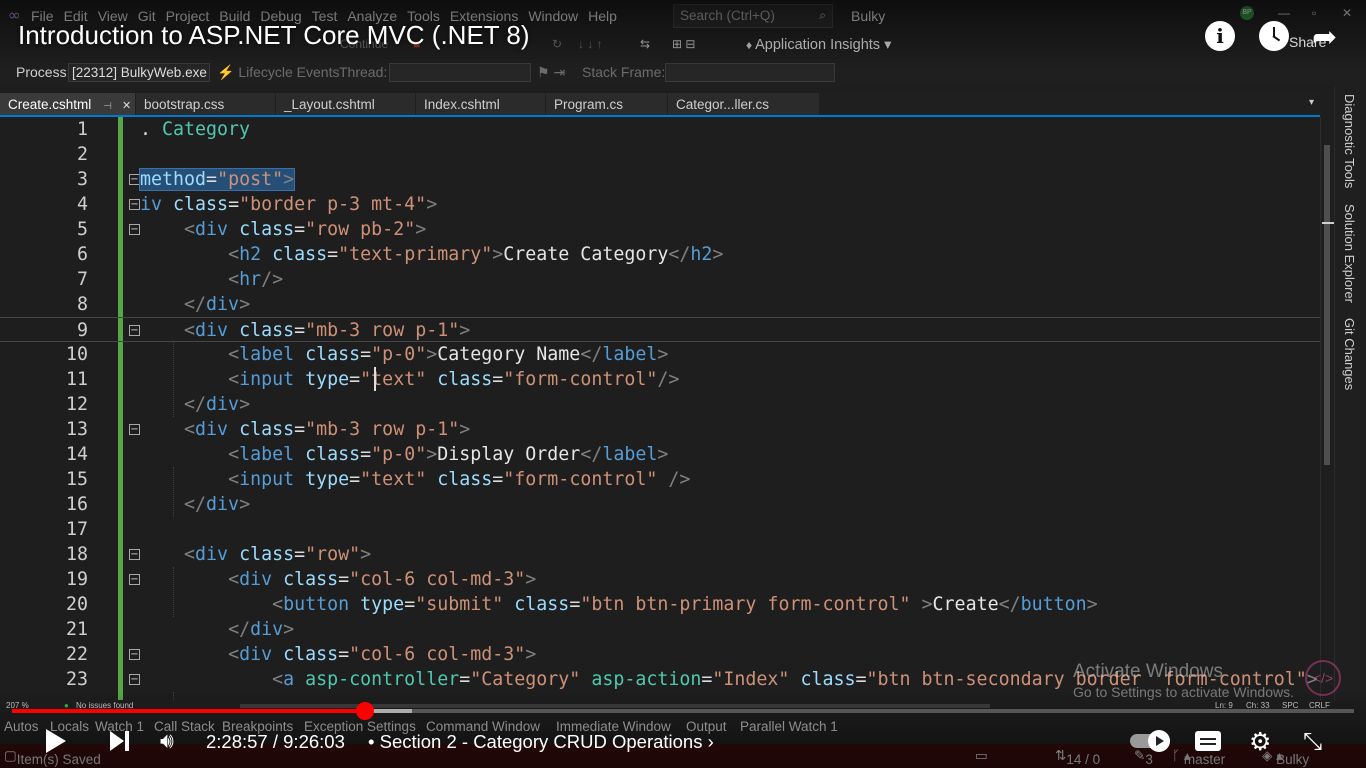 The width and height of the screenshot is (1366, 768). Describe the element at coordinates (660, 404) in the screenshot. I see `code-line-12: 12 </div>` at that location.